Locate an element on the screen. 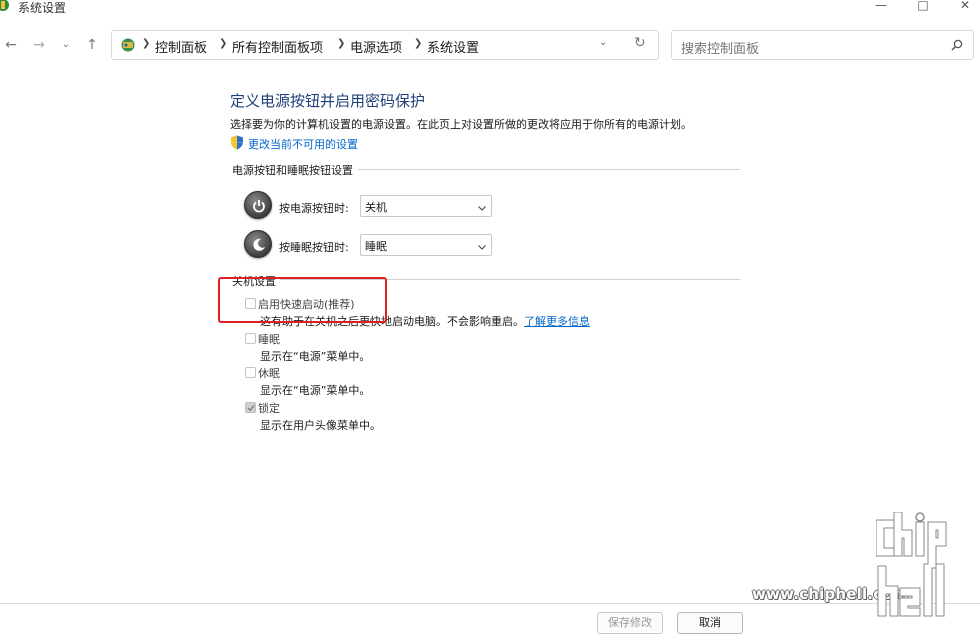  highlight-annotation-box is located at coordinates (302, 300).